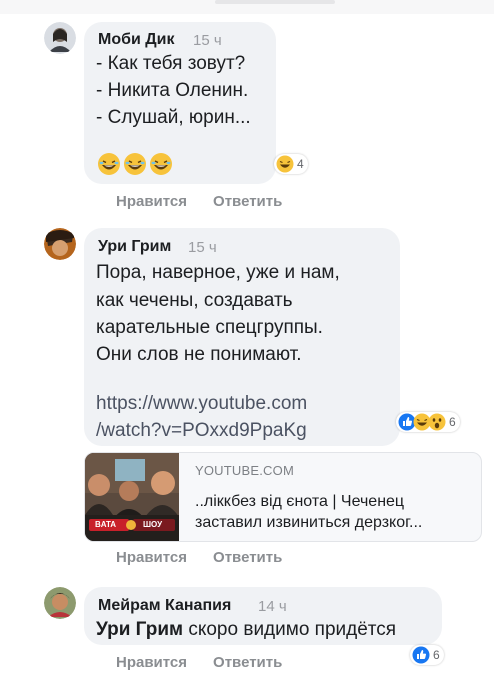 This screenshot has height=682, width=494. I want to click on comment-text-line: как чечены, создавать, so click(194, 300).